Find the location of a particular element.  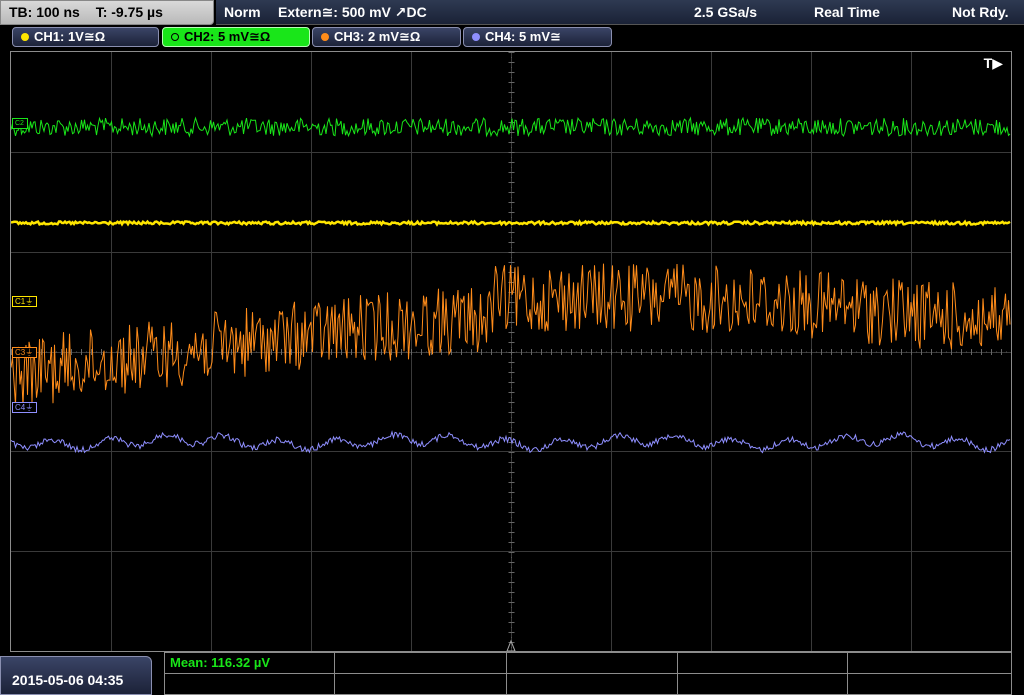

channel-label: CH1: 1V≅Ω is located at coordinates (70, 36).